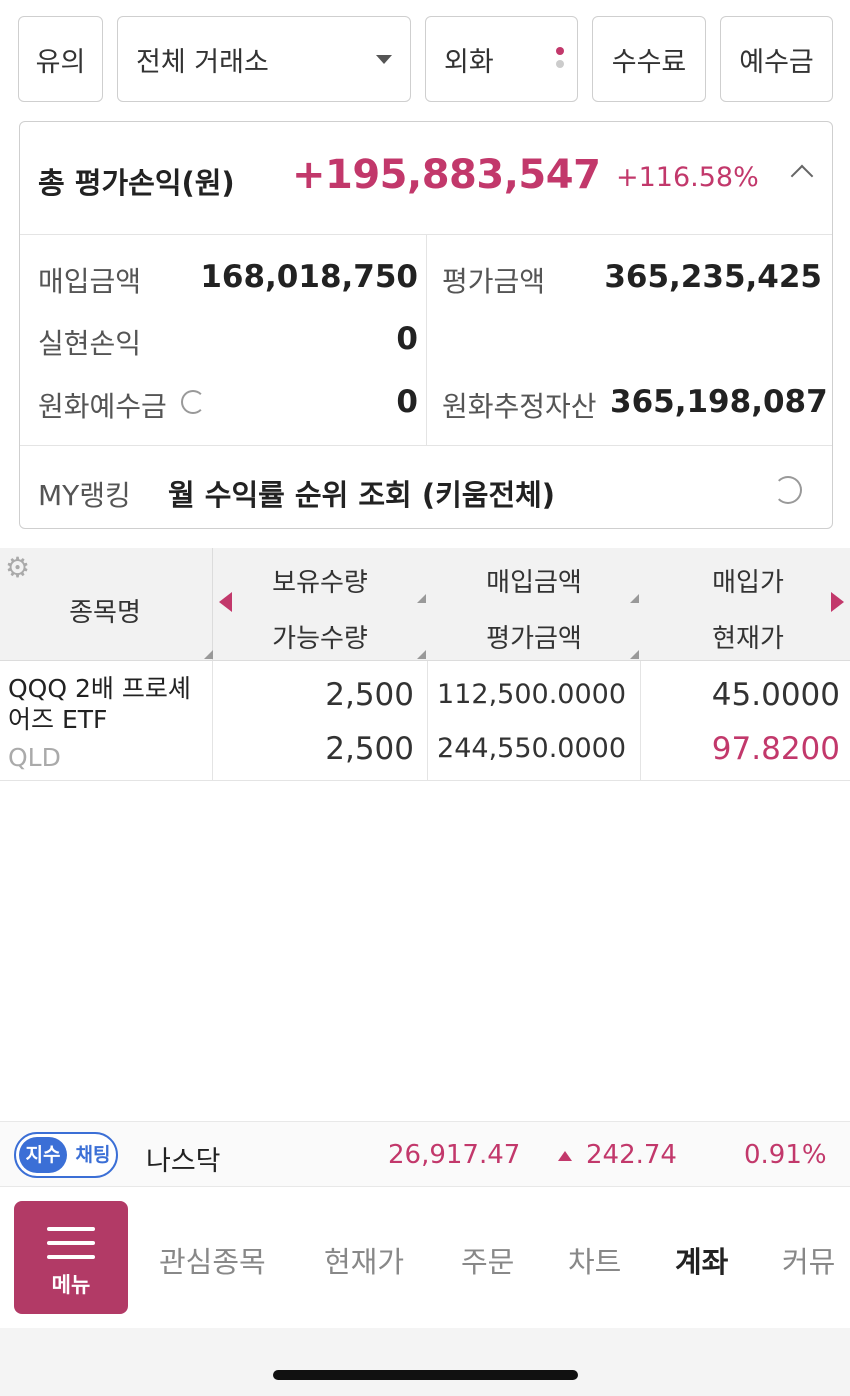 The width and height of the screenshot is (850, 1396). Describe the element at coordinates (837, 602) in the screenshot. I see `scroll-right-icon` at that location.